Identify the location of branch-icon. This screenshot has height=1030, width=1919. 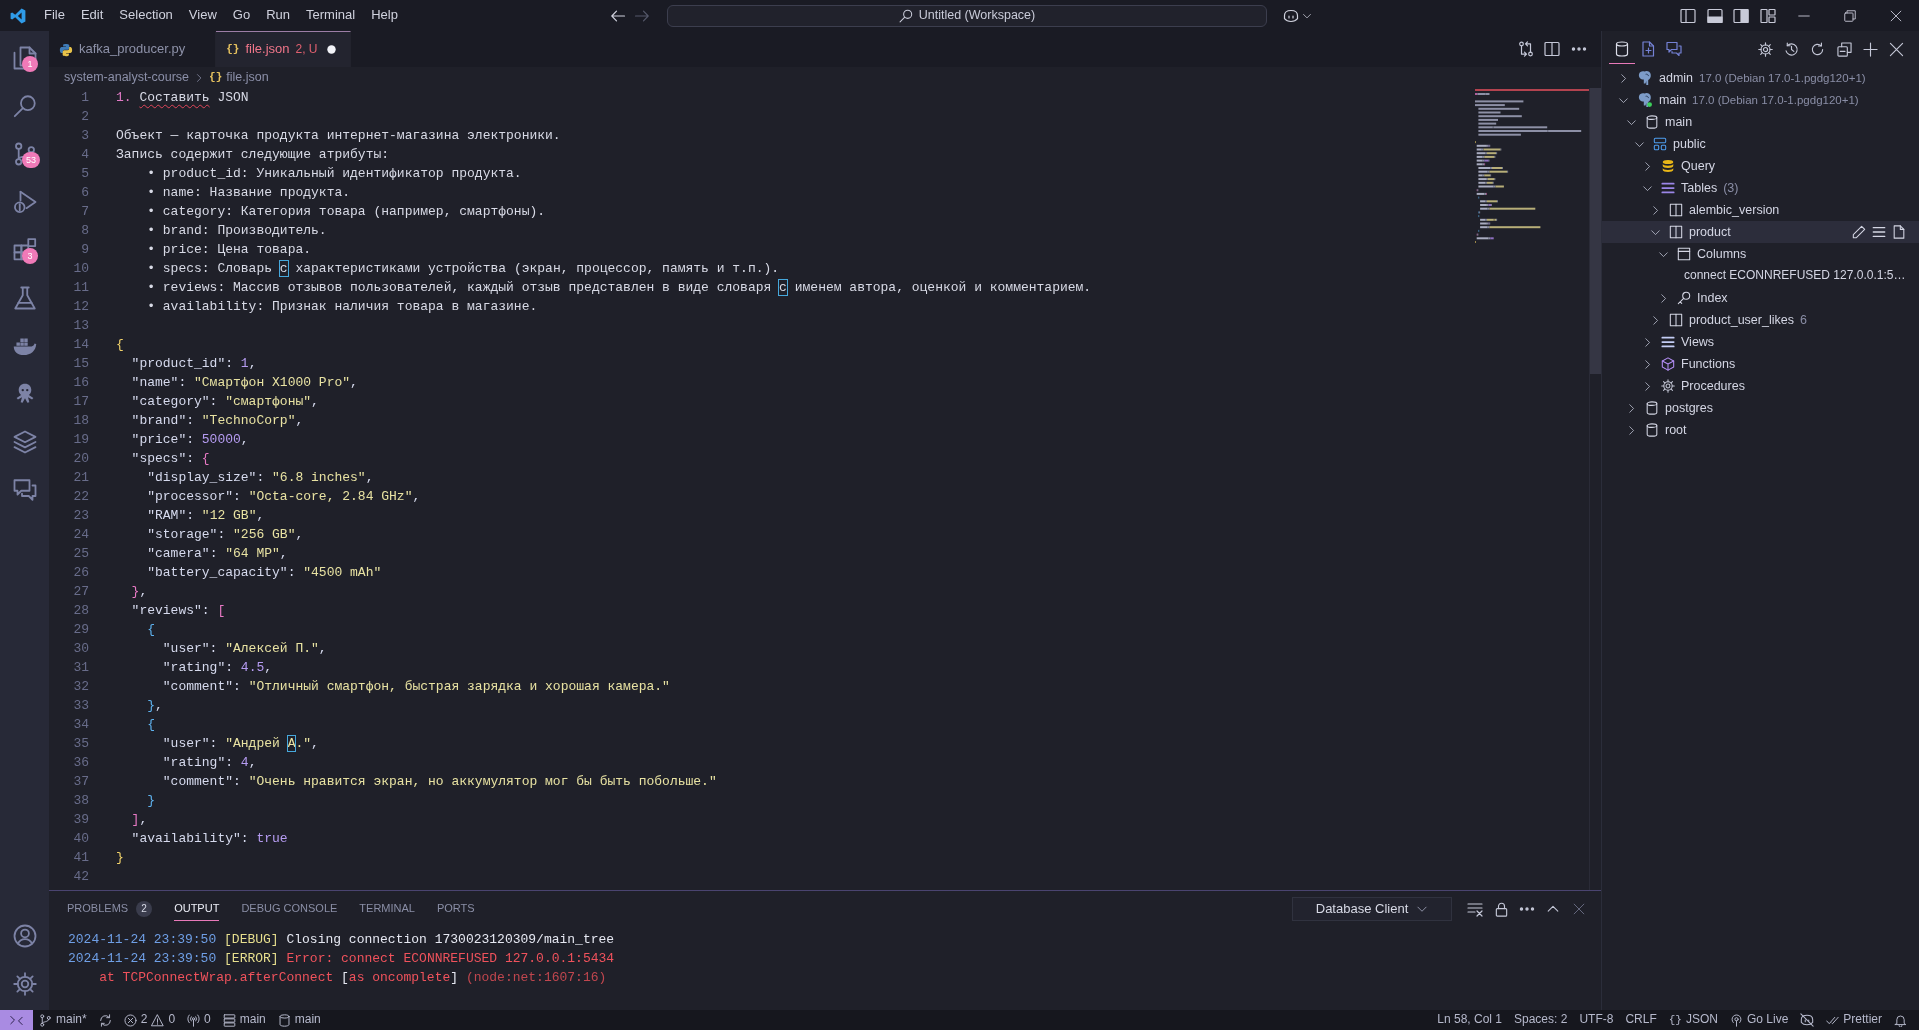
(24, 154).